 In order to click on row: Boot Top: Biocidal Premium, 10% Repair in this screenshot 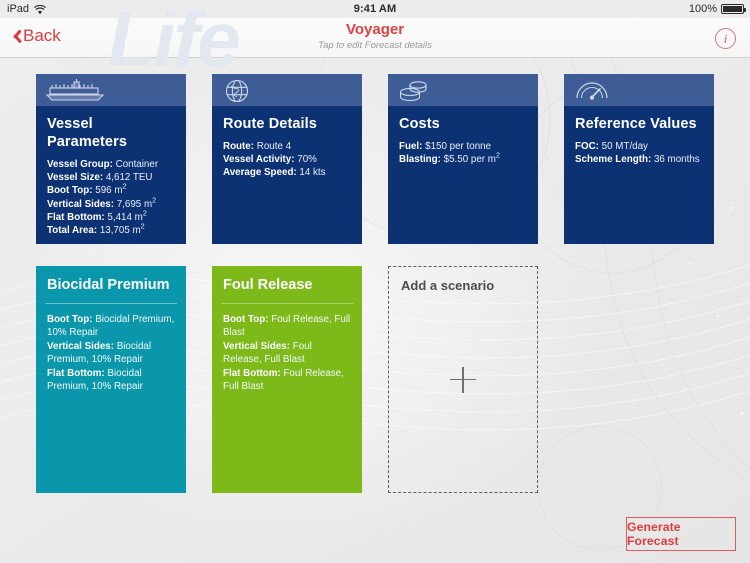, I will do `click(111, 326)`.